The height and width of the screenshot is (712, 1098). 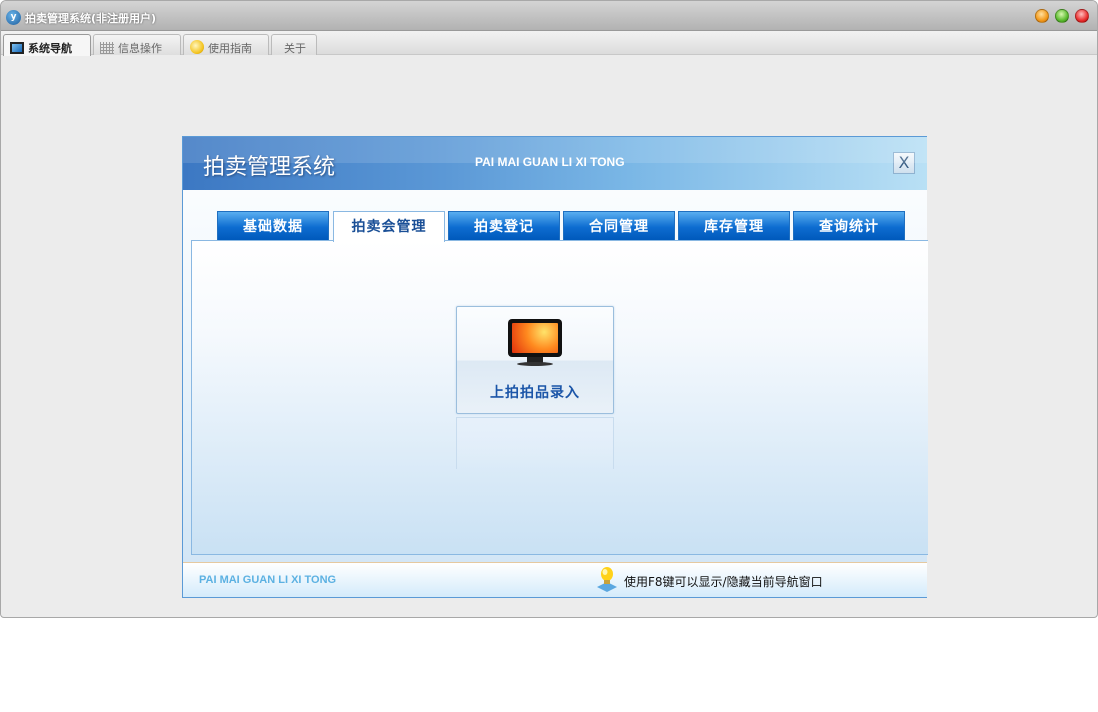 I want to click on footer-subtitle: PAI MAI GUAN LI XI TONG, so click(x=268, y=580).